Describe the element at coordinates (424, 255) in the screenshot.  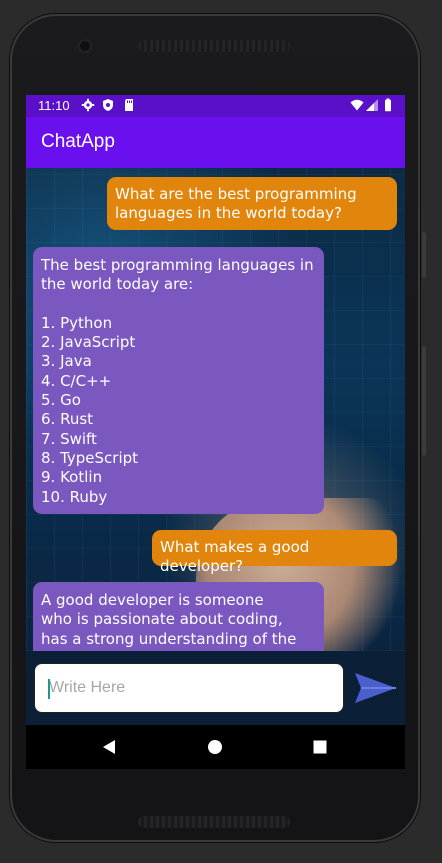
I see `power-button` at that location.